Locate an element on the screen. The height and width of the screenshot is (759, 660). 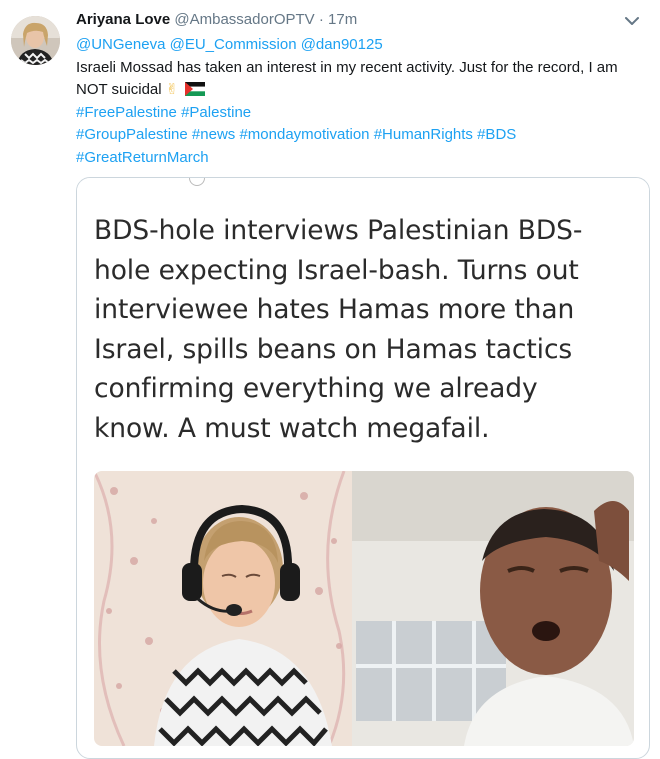
hashtag-link: #mondaymotivation is located at coordinates (304, 134).